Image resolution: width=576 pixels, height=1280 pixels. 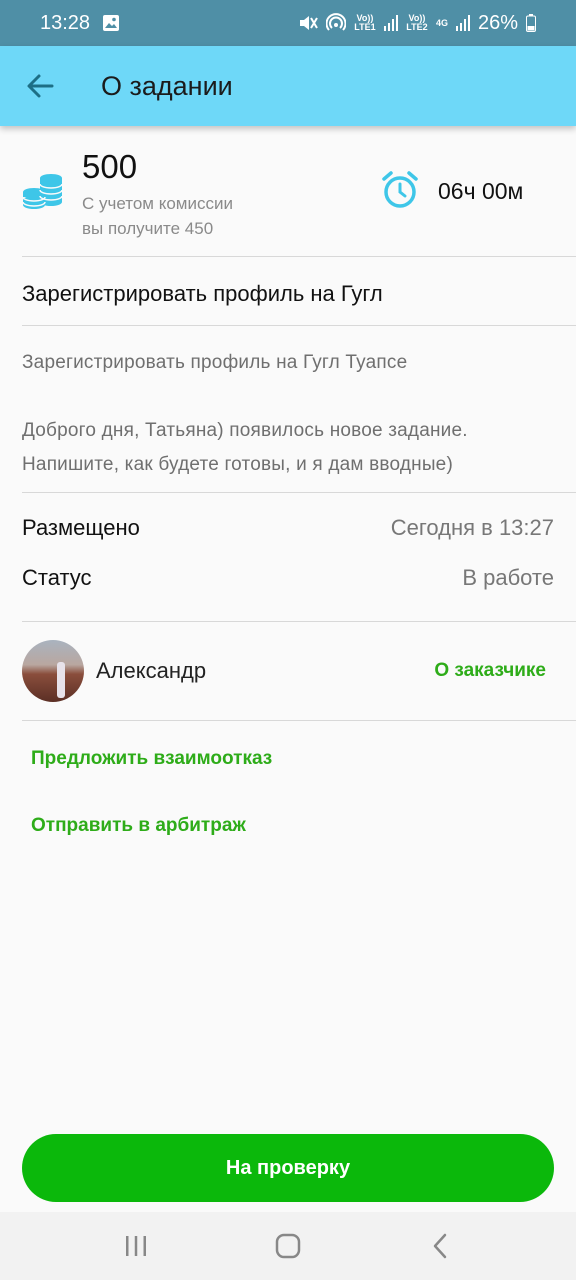 I want to click on back-button, so click(x=40, y=86).